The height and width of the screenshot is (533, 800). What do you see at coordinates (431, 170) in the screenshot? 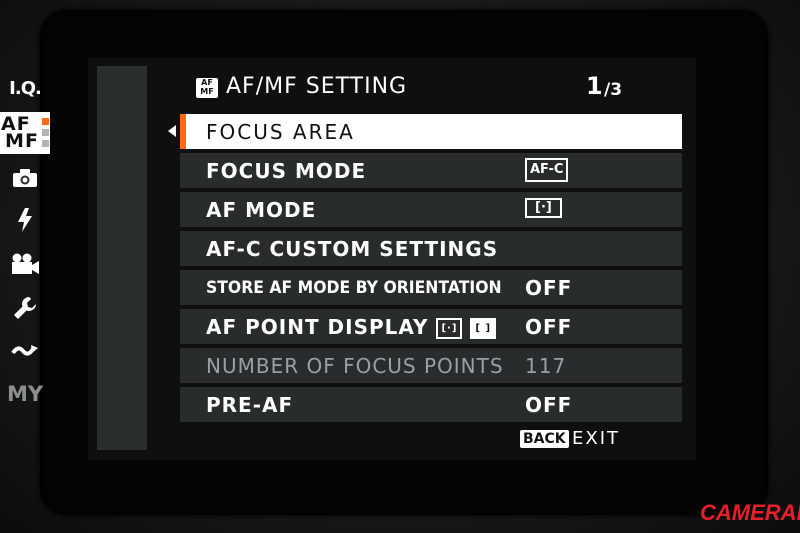
I see `menu-item-focus-mode: FOCUS MODE AF-C` at bounding box center [431, 170].